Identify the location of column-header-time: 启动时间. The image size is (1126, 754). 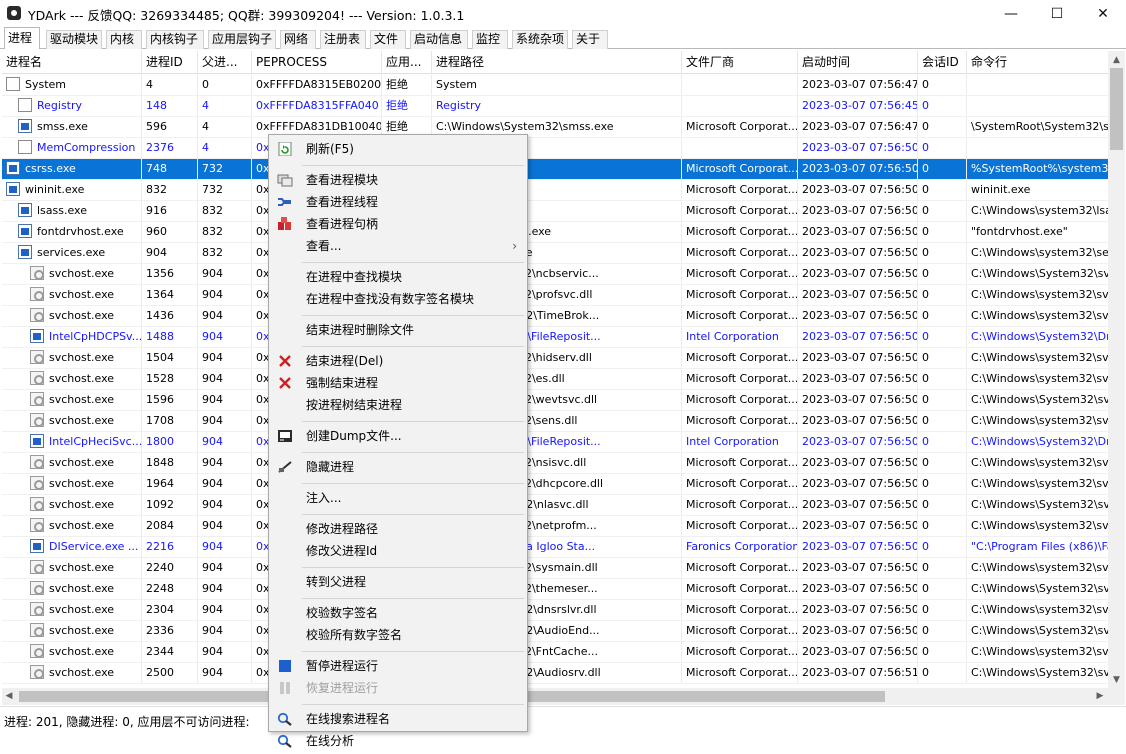
(858, 62).